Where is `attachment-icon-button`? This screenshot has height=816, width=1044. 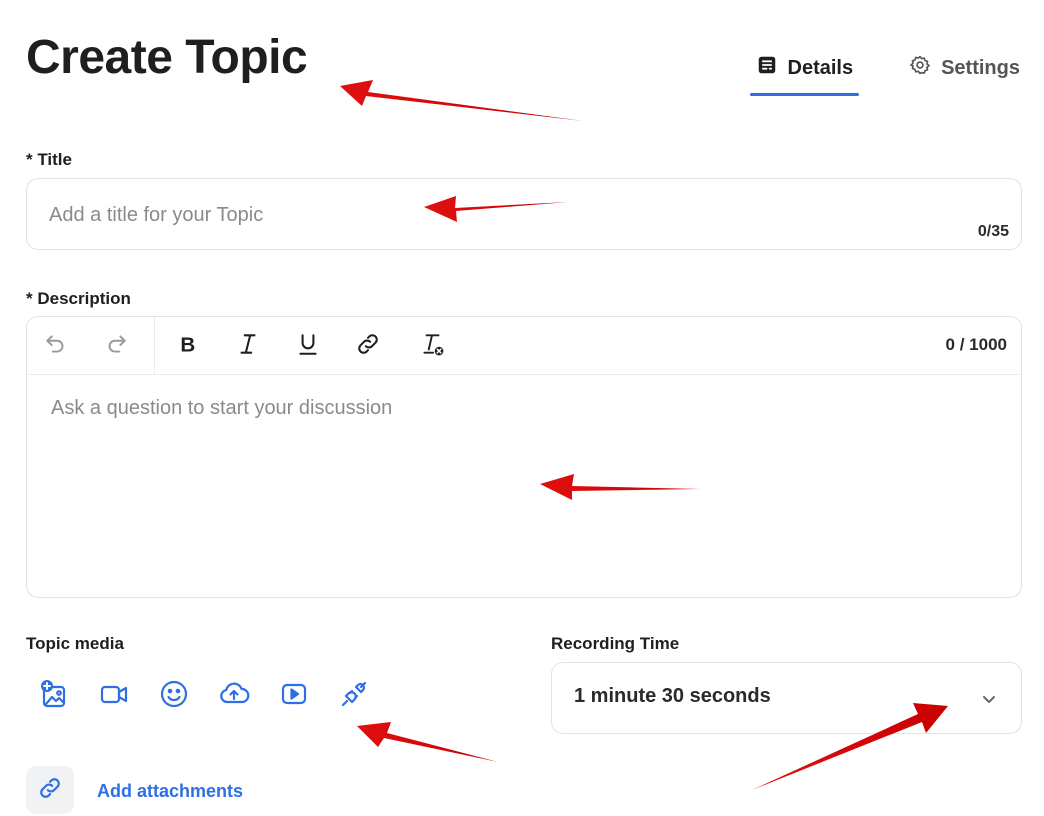 attachment-icon-button is located at coordinates (50, 790).